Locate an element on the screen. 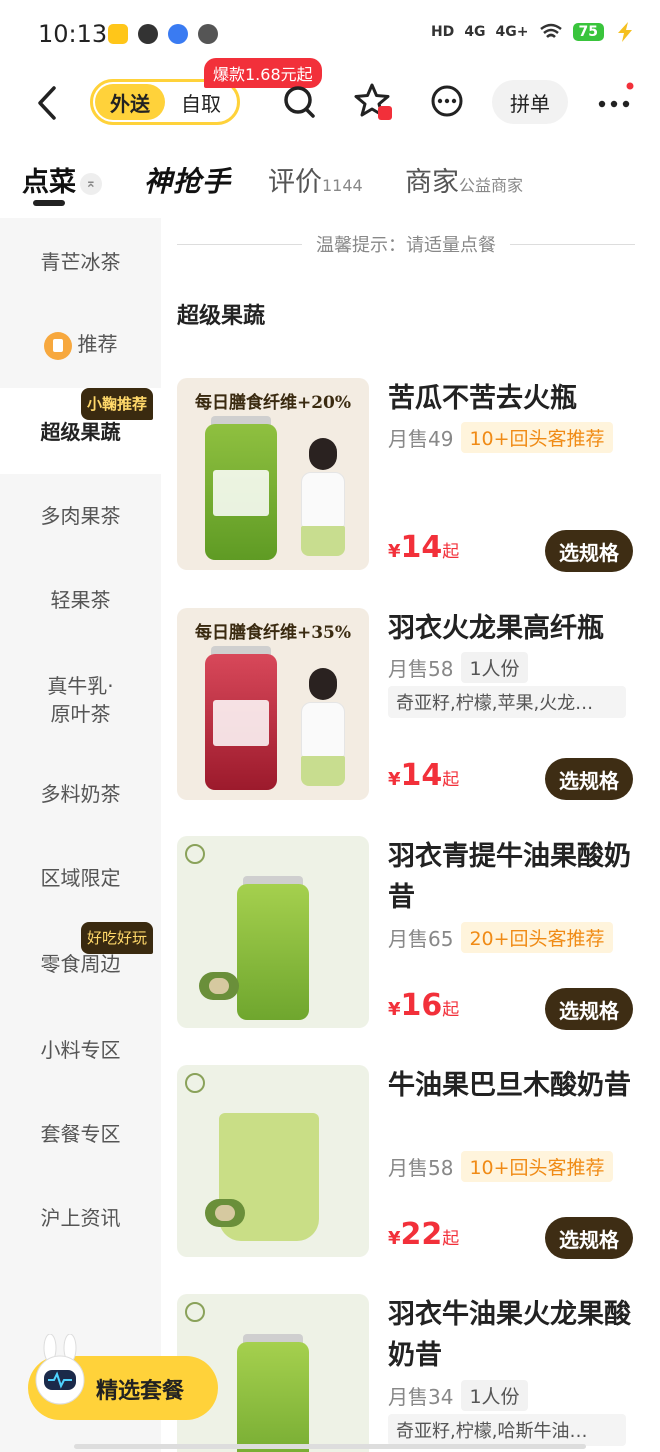 The image size is (660, 1452). sidebar-item-news: 沪上资讯 is located at coordinates (80, 1218).